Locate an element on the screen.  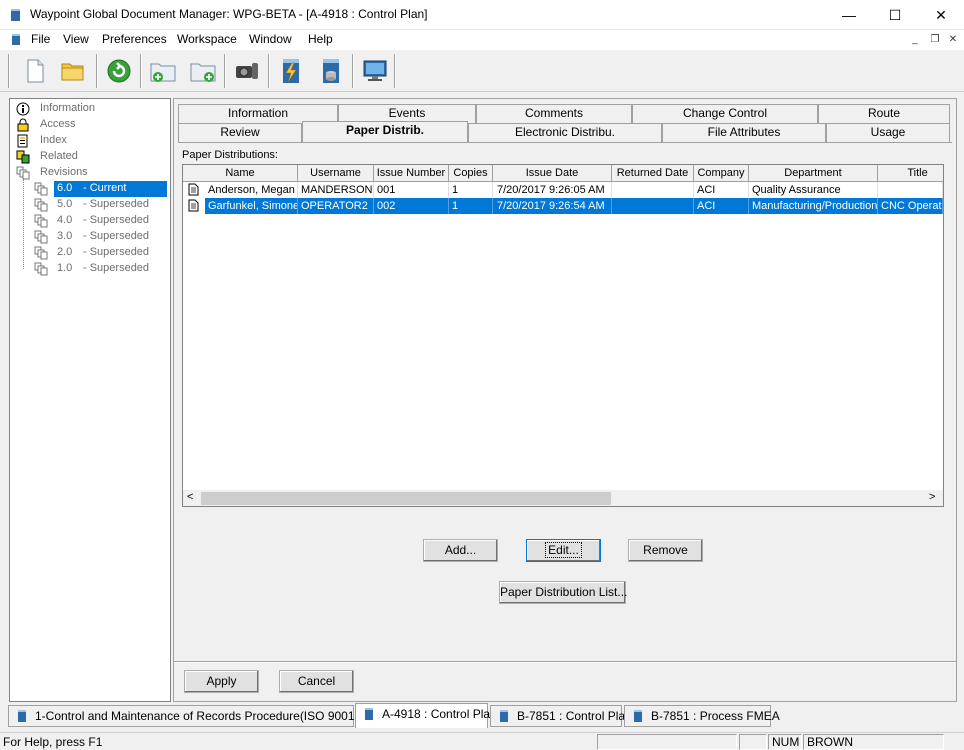
column-header-username: Username is located at coordinates (336, 173).